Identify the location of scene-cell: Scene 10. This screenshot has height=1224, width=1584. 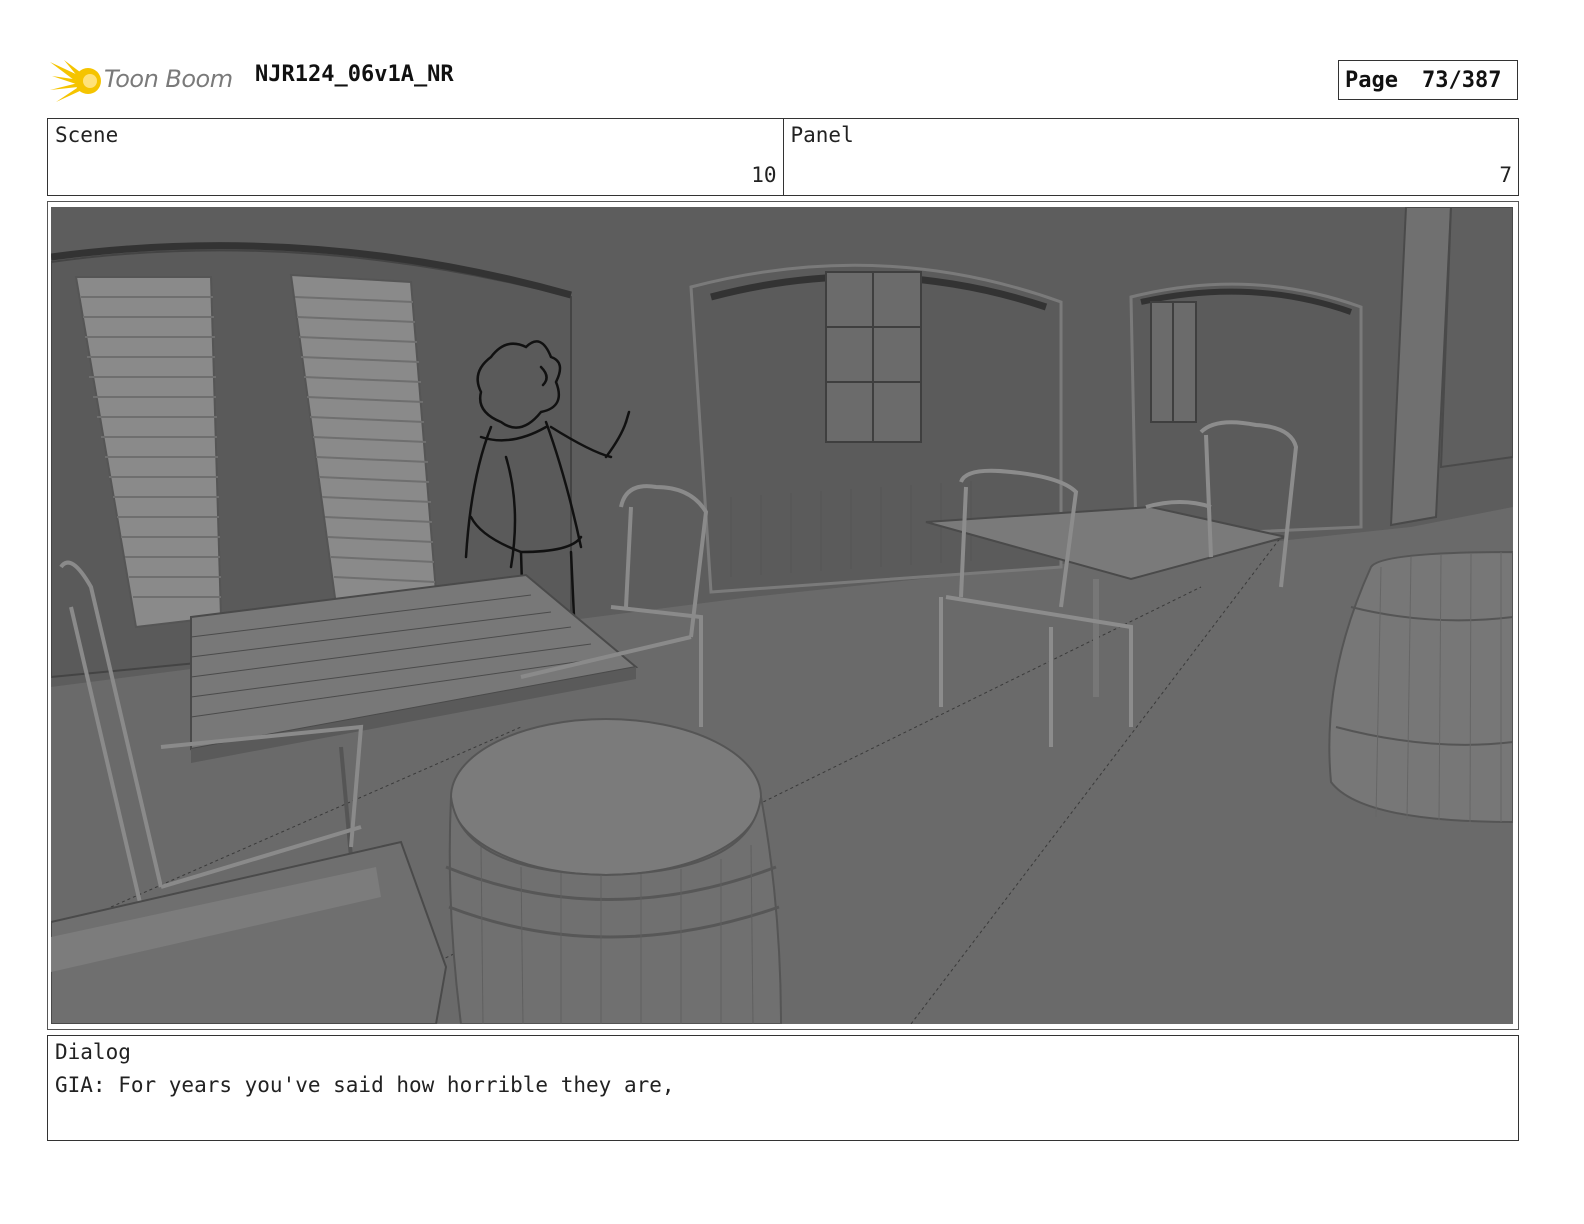
(415, 157).